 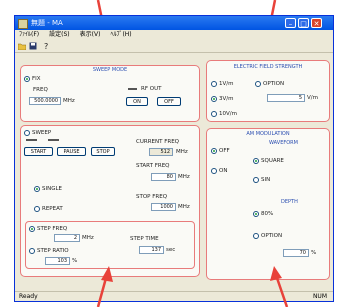 What do you see at coordinates (57, 261) in the screenshot?
I see `step-ratio-input: 103` at bounding box center [57, 261].